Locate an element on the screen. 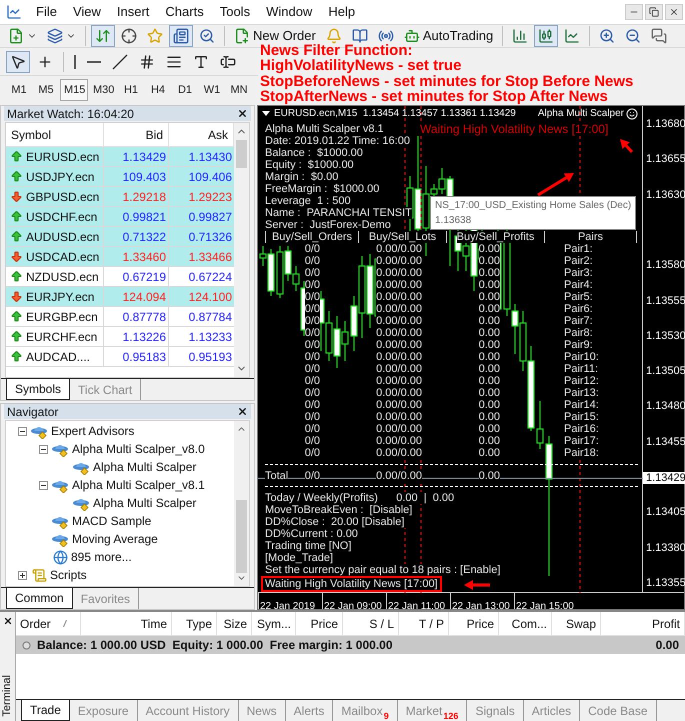 The width and height of the screenshot is (685, 721). column-header: Swap is located at coordinates (576, 623).